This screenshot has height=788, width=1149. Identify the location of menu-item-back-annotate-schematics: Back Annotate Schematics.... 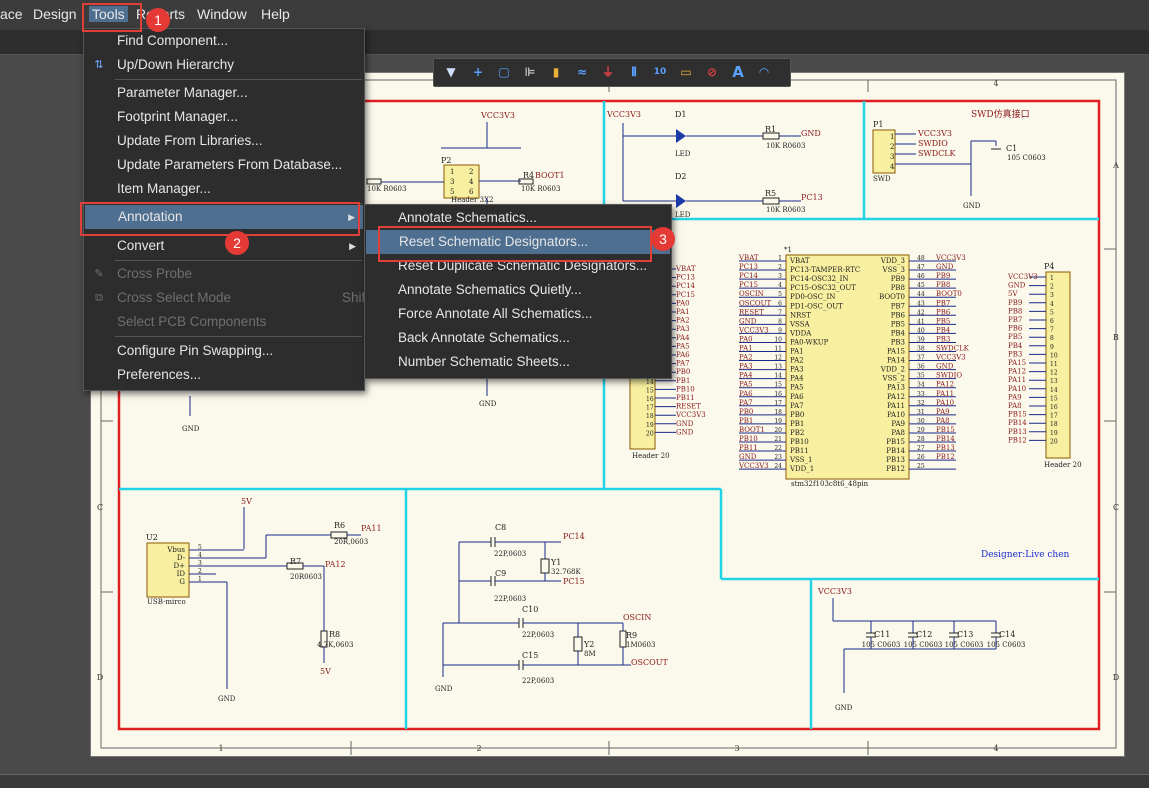
(518, 338).